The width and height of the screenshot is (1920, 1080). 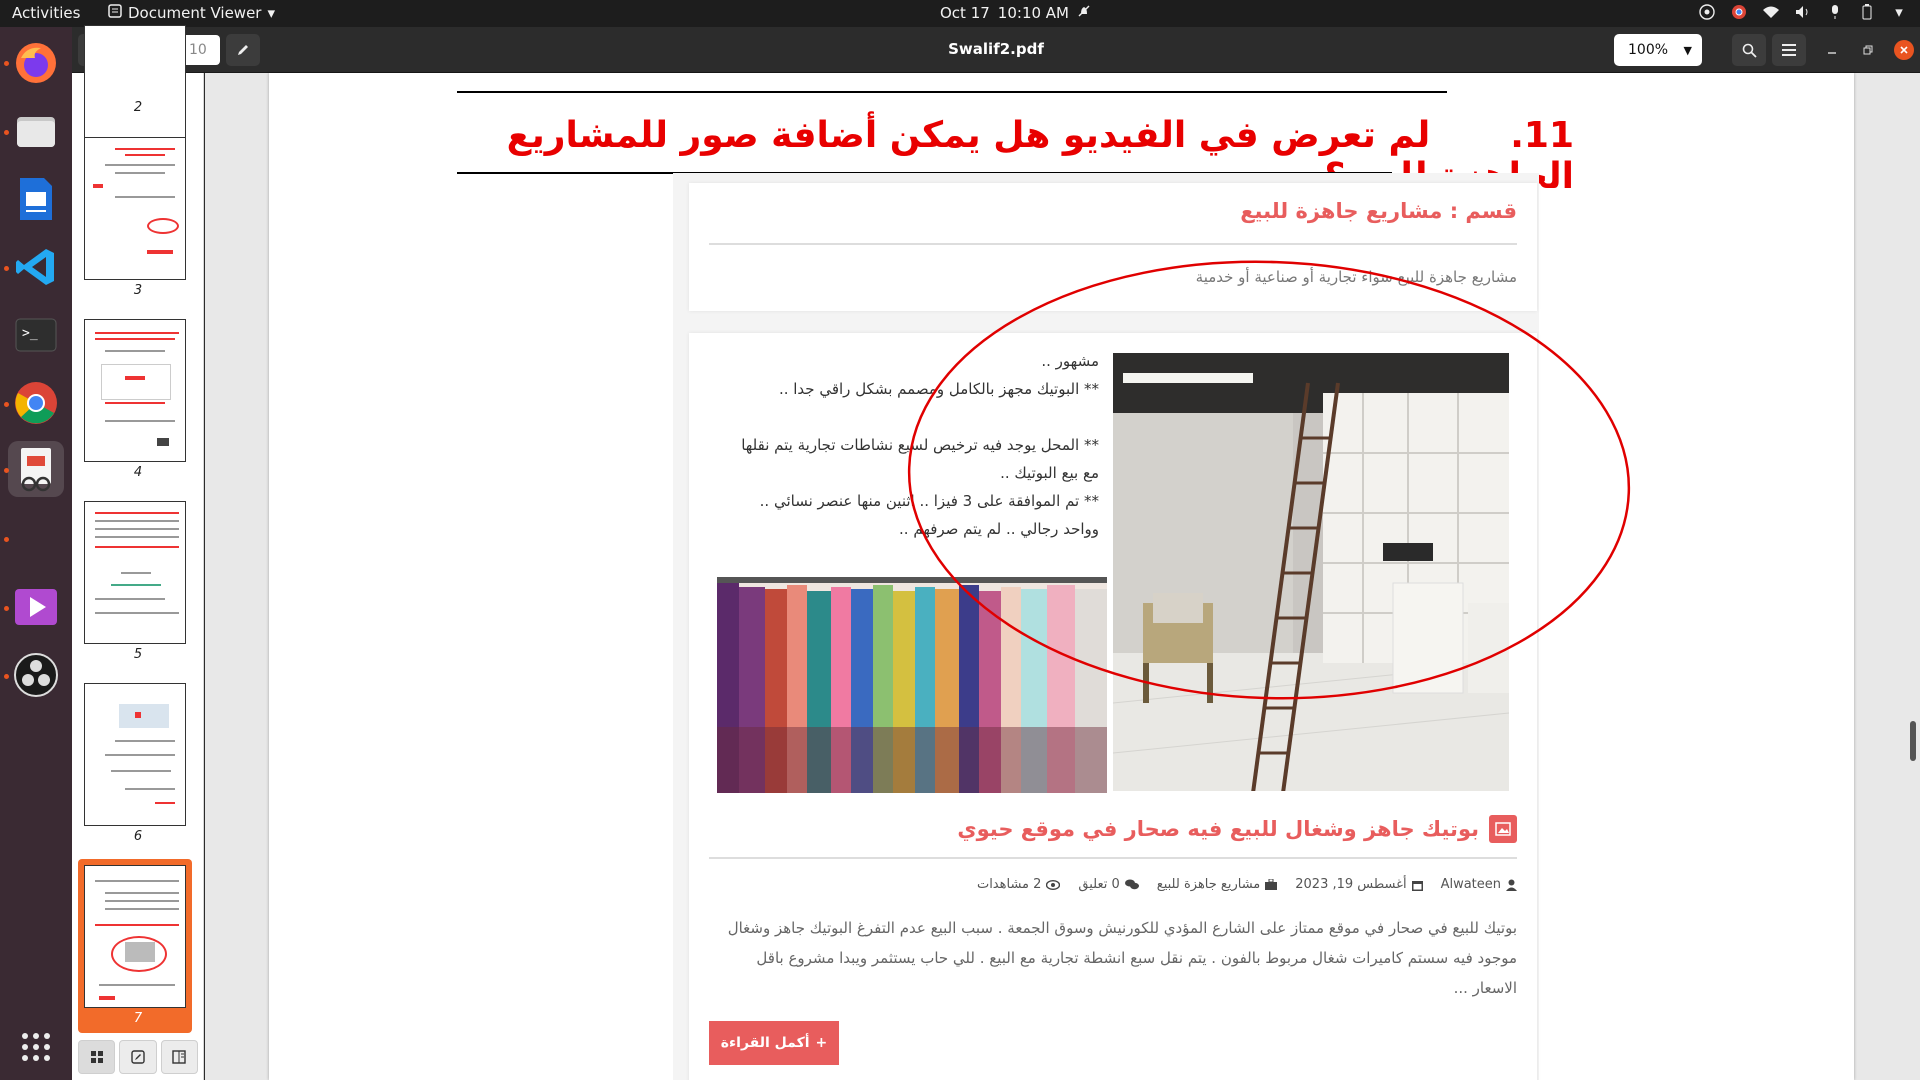 I want to click on system-tray: ▾, so click(x=1803, y=12).